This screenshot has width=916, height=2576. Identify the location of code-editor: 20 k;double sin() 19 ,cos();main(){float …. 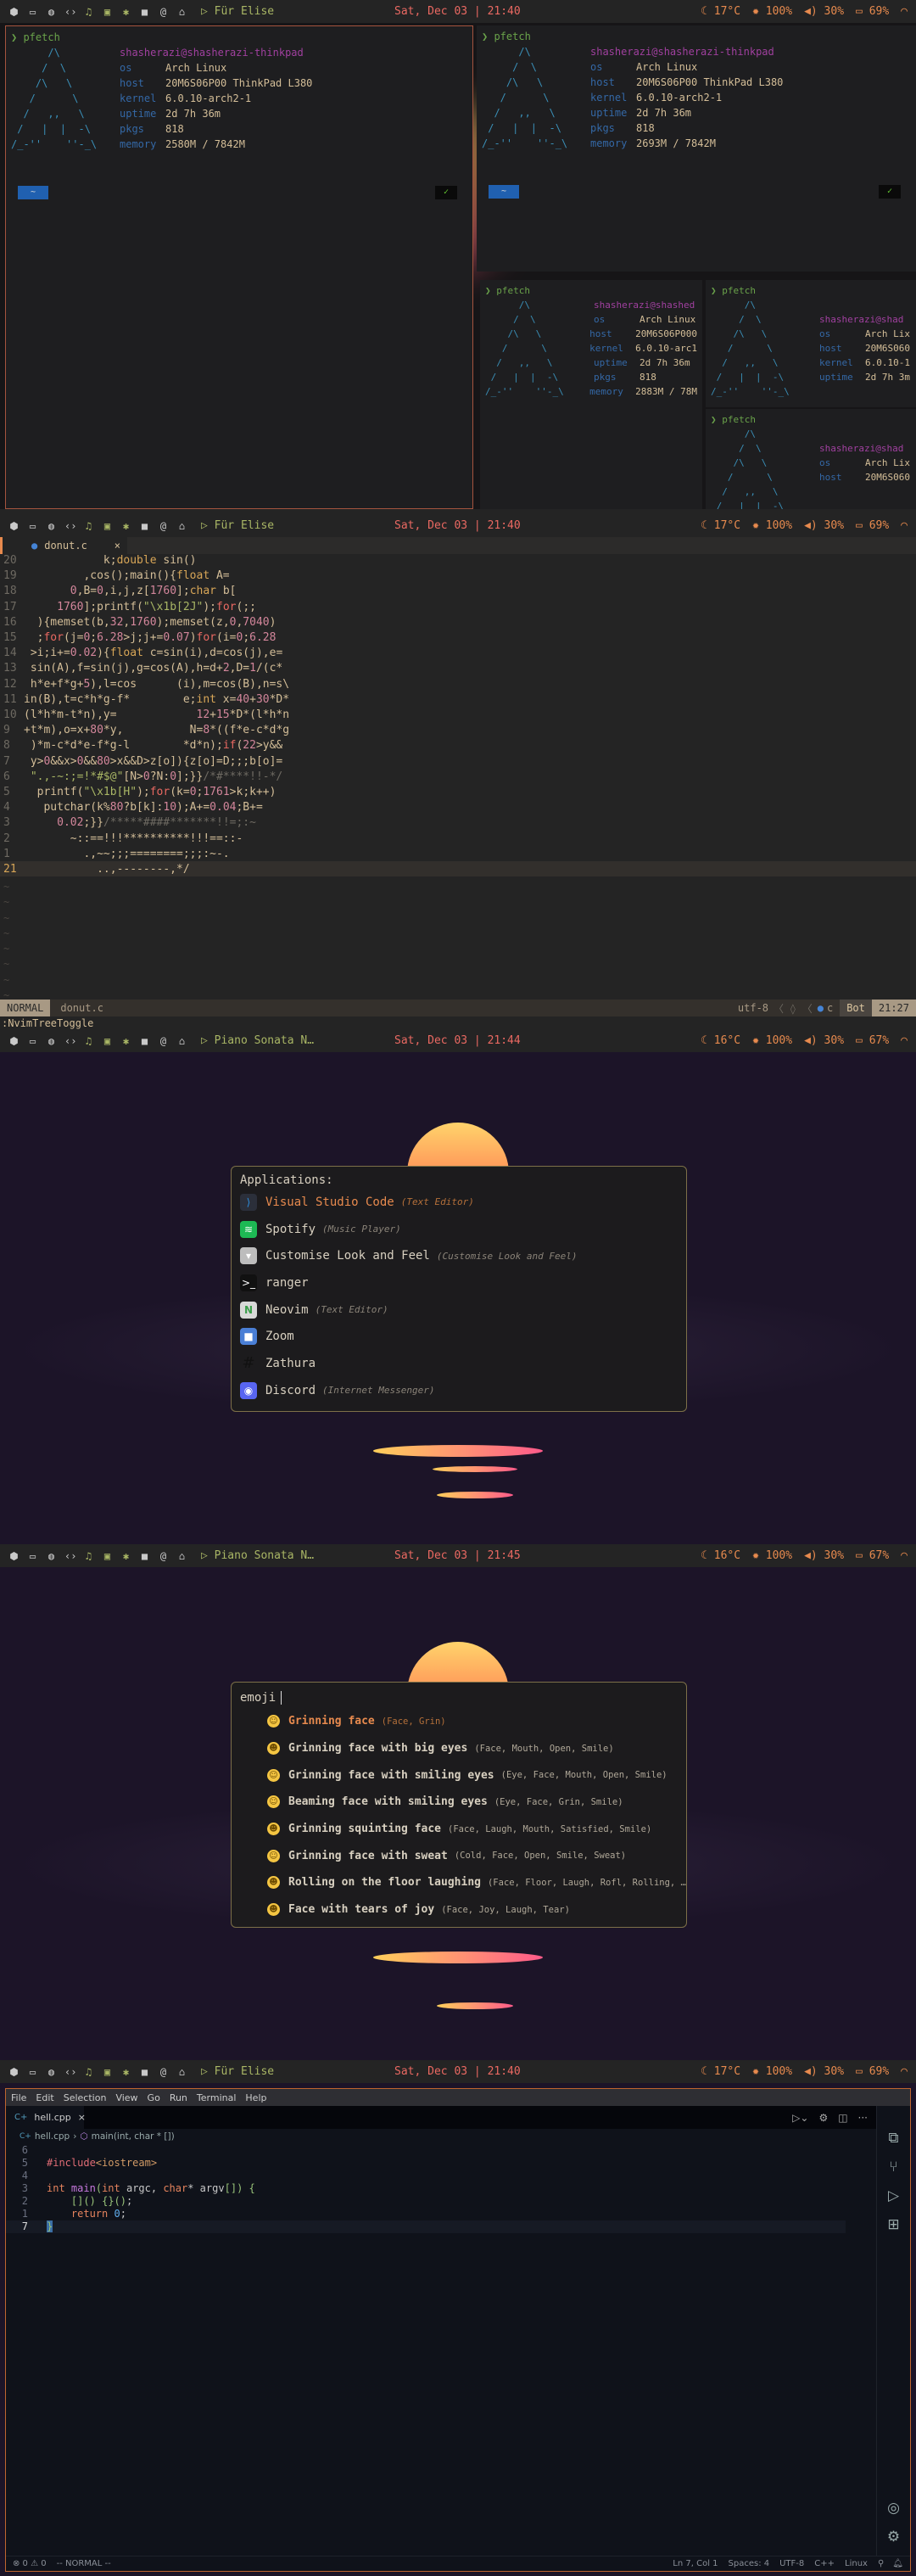
(458, 715).